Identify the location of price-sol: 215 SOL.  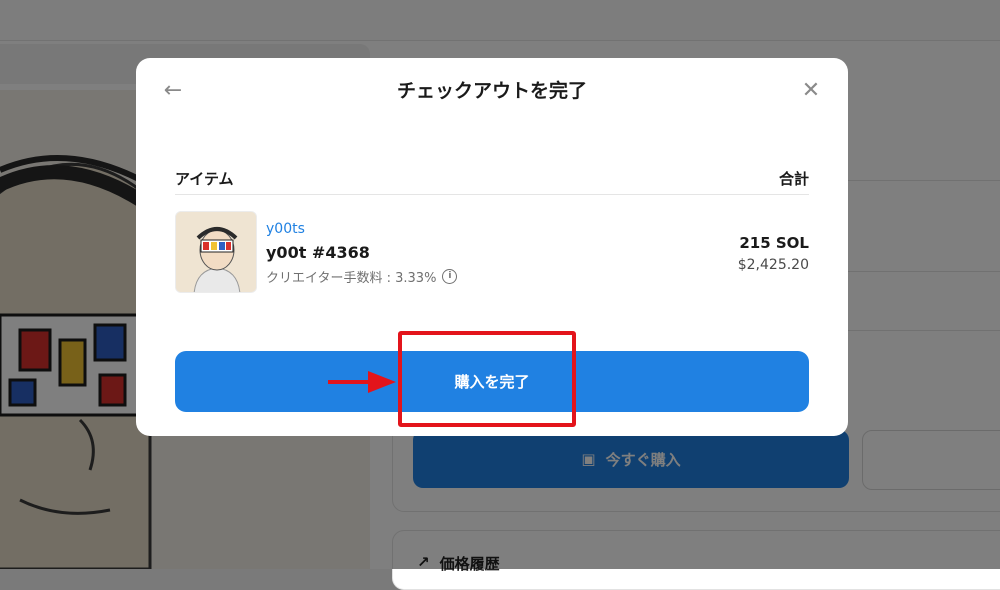
(774, 243).